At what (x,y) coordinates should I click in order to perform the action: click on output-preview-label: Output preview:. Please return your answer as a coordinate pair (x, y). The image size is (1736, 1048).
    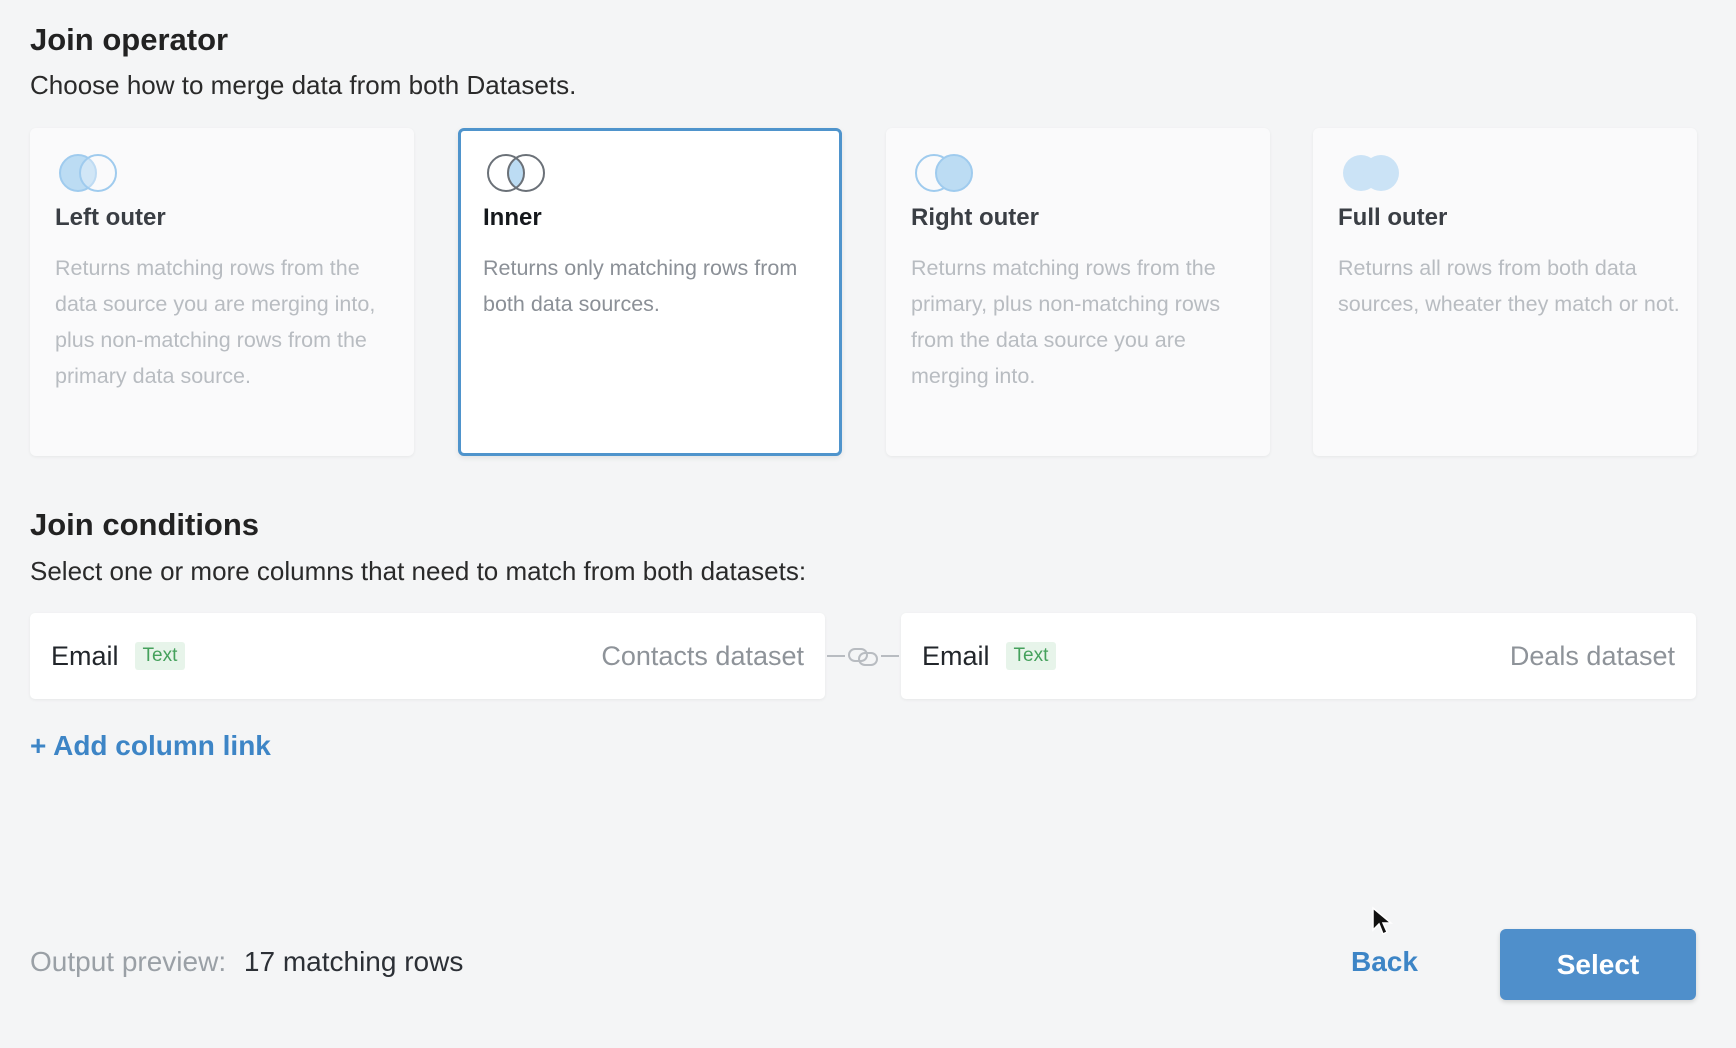
    Looking at the image, I should click on (128, 961).